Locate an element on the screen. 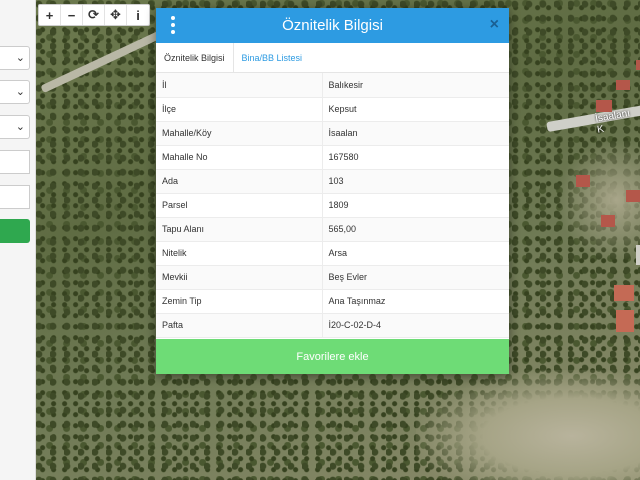 This screenshot has width=640, height=480. mahalle-select: ⌄ is located at coordinates (15, 127).